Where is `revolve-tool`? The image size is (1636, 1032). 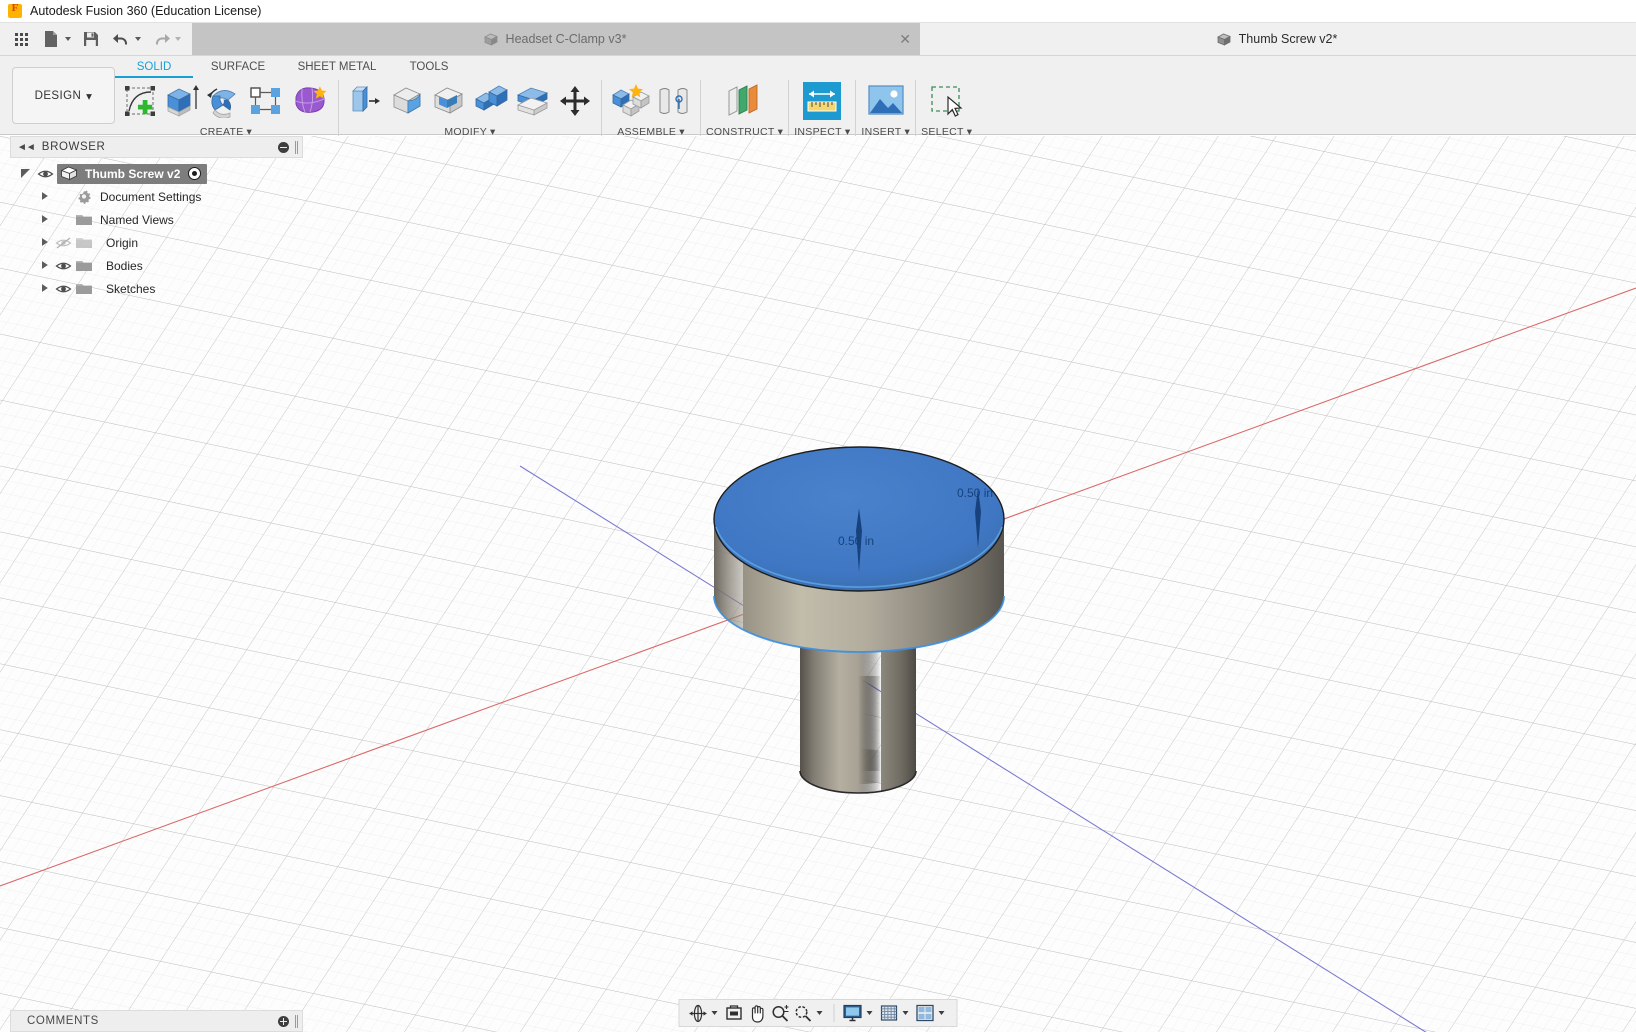
revolve-tool is located at coordinates (224, 101).